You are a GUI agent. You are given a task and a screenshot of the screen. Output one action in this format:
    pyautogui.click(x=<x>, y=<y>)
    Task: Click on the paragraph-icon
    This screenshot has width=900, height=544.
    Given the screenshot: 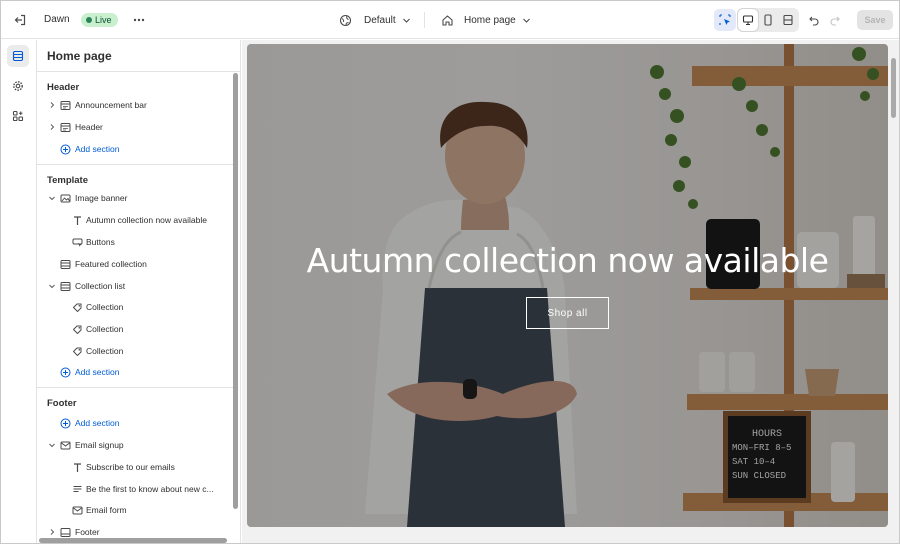 What is the action you would take?
    pyautogui.click(x=77, y=489)
    